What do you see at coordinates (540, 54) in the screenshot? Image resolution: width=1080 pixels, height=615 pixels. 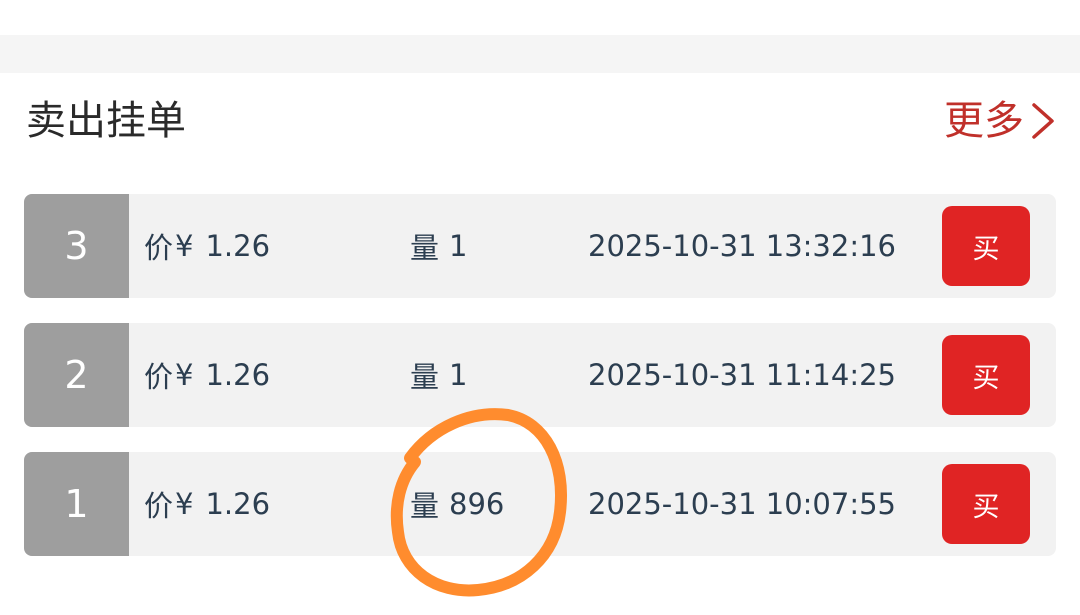 I see `top-divider-band` at bounding box center [540, 54].